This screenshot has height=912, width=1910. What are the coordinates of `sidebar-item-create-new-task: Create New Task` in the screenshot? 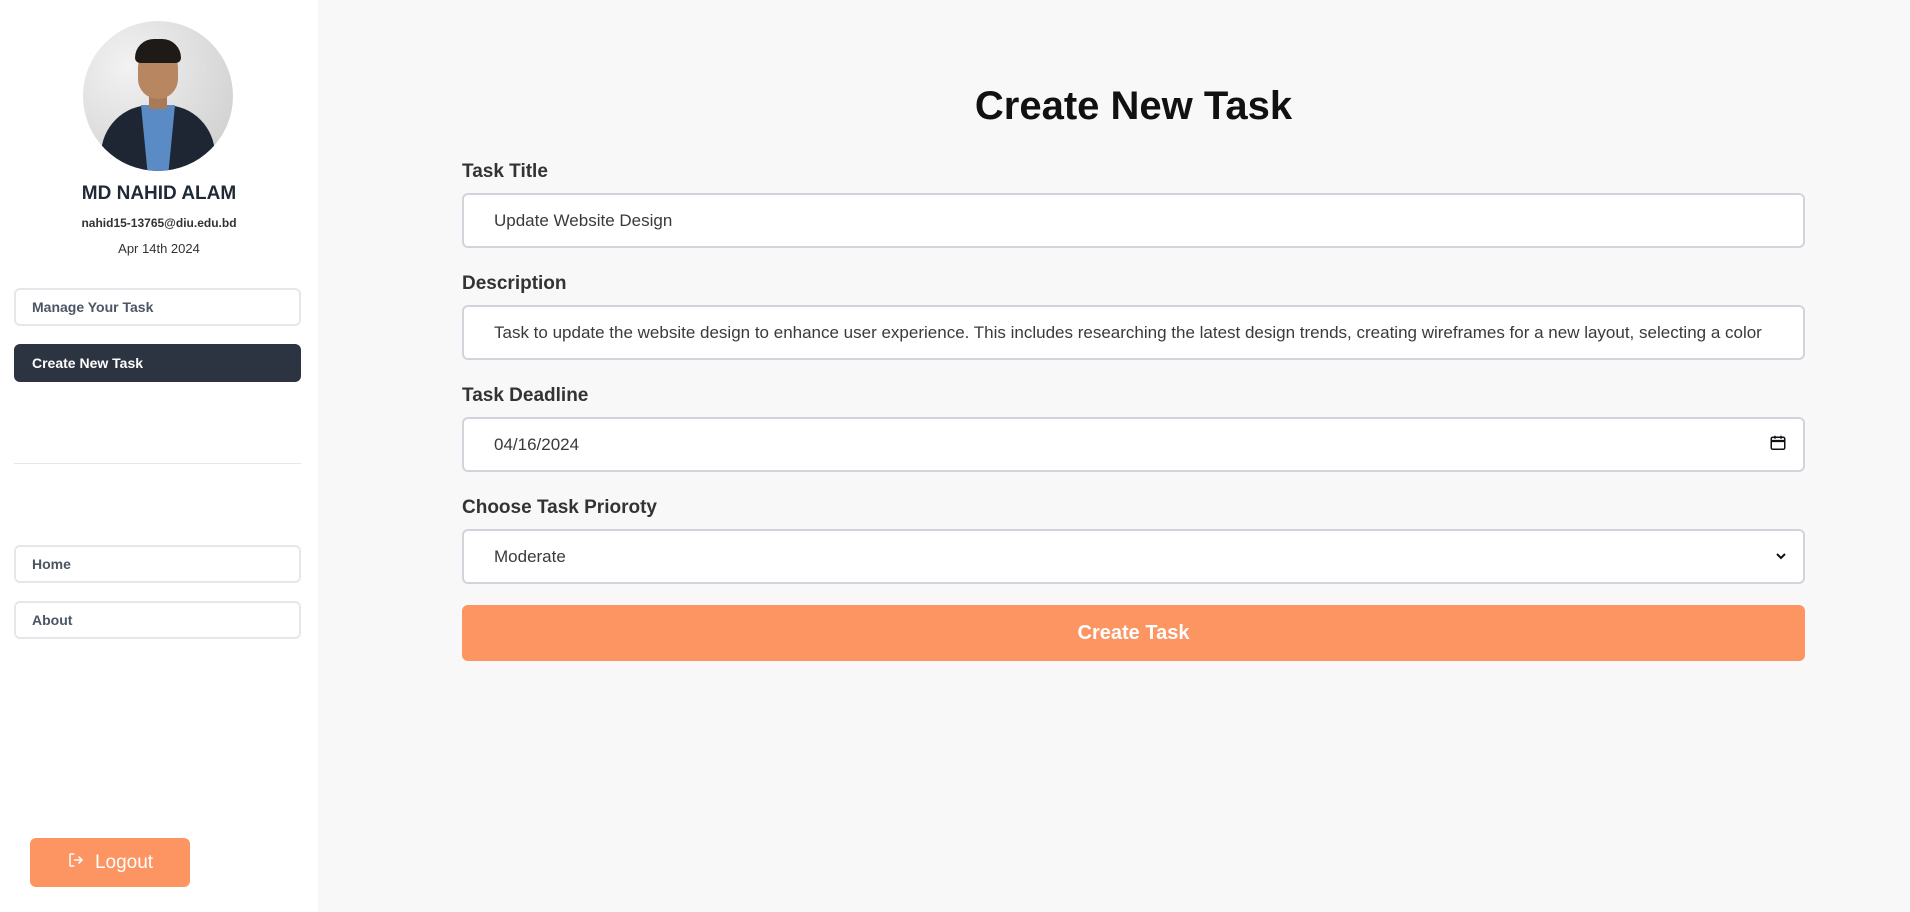 It's located at (157, 363).